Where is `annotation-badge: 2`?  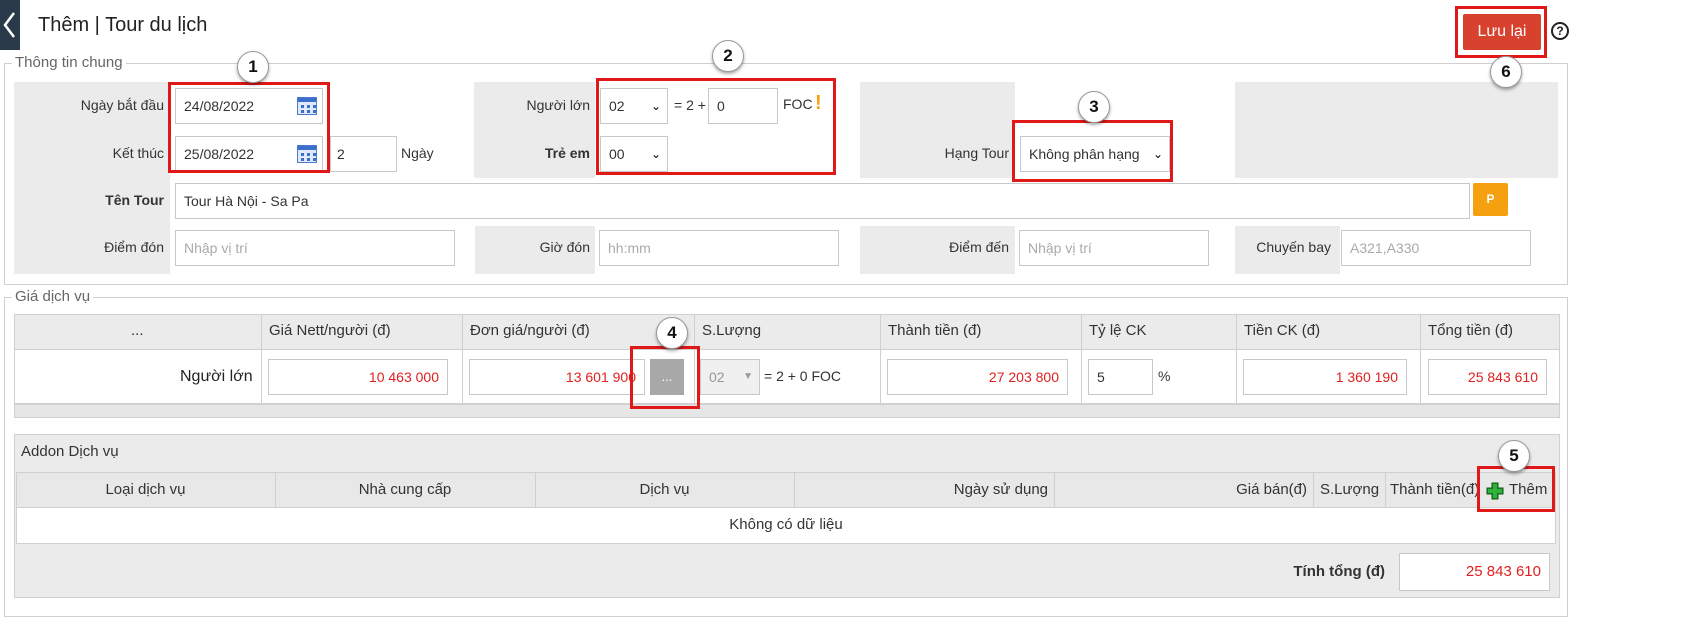
annotation-badge: 2 is located at coordinates (728, 56).